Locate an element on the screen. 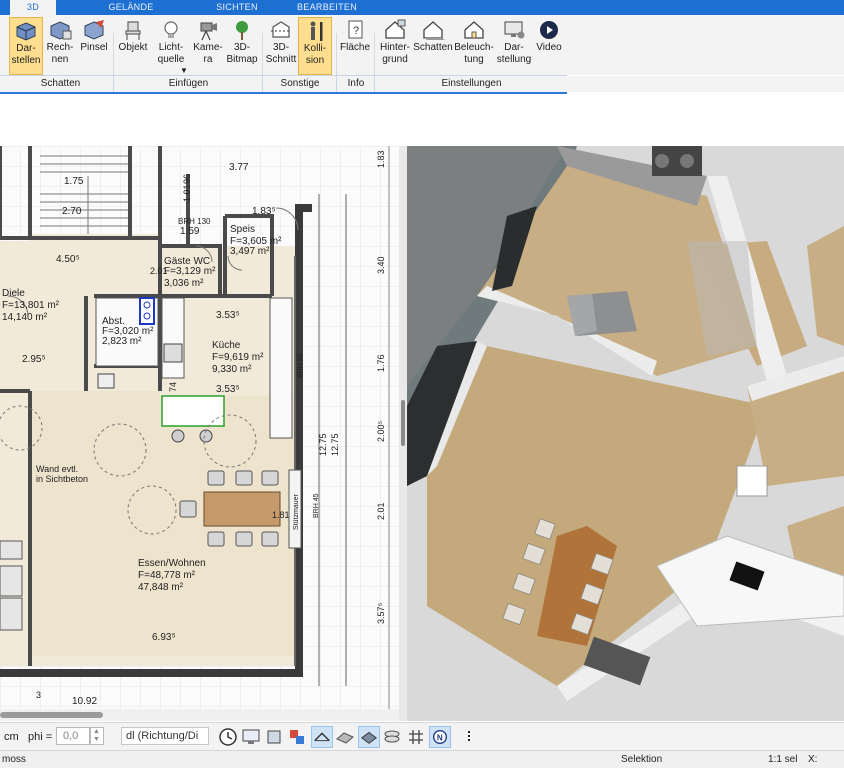 The width and height of the screenshot is (844, 768). layers-color-icon is located at coordinates (297, 737).